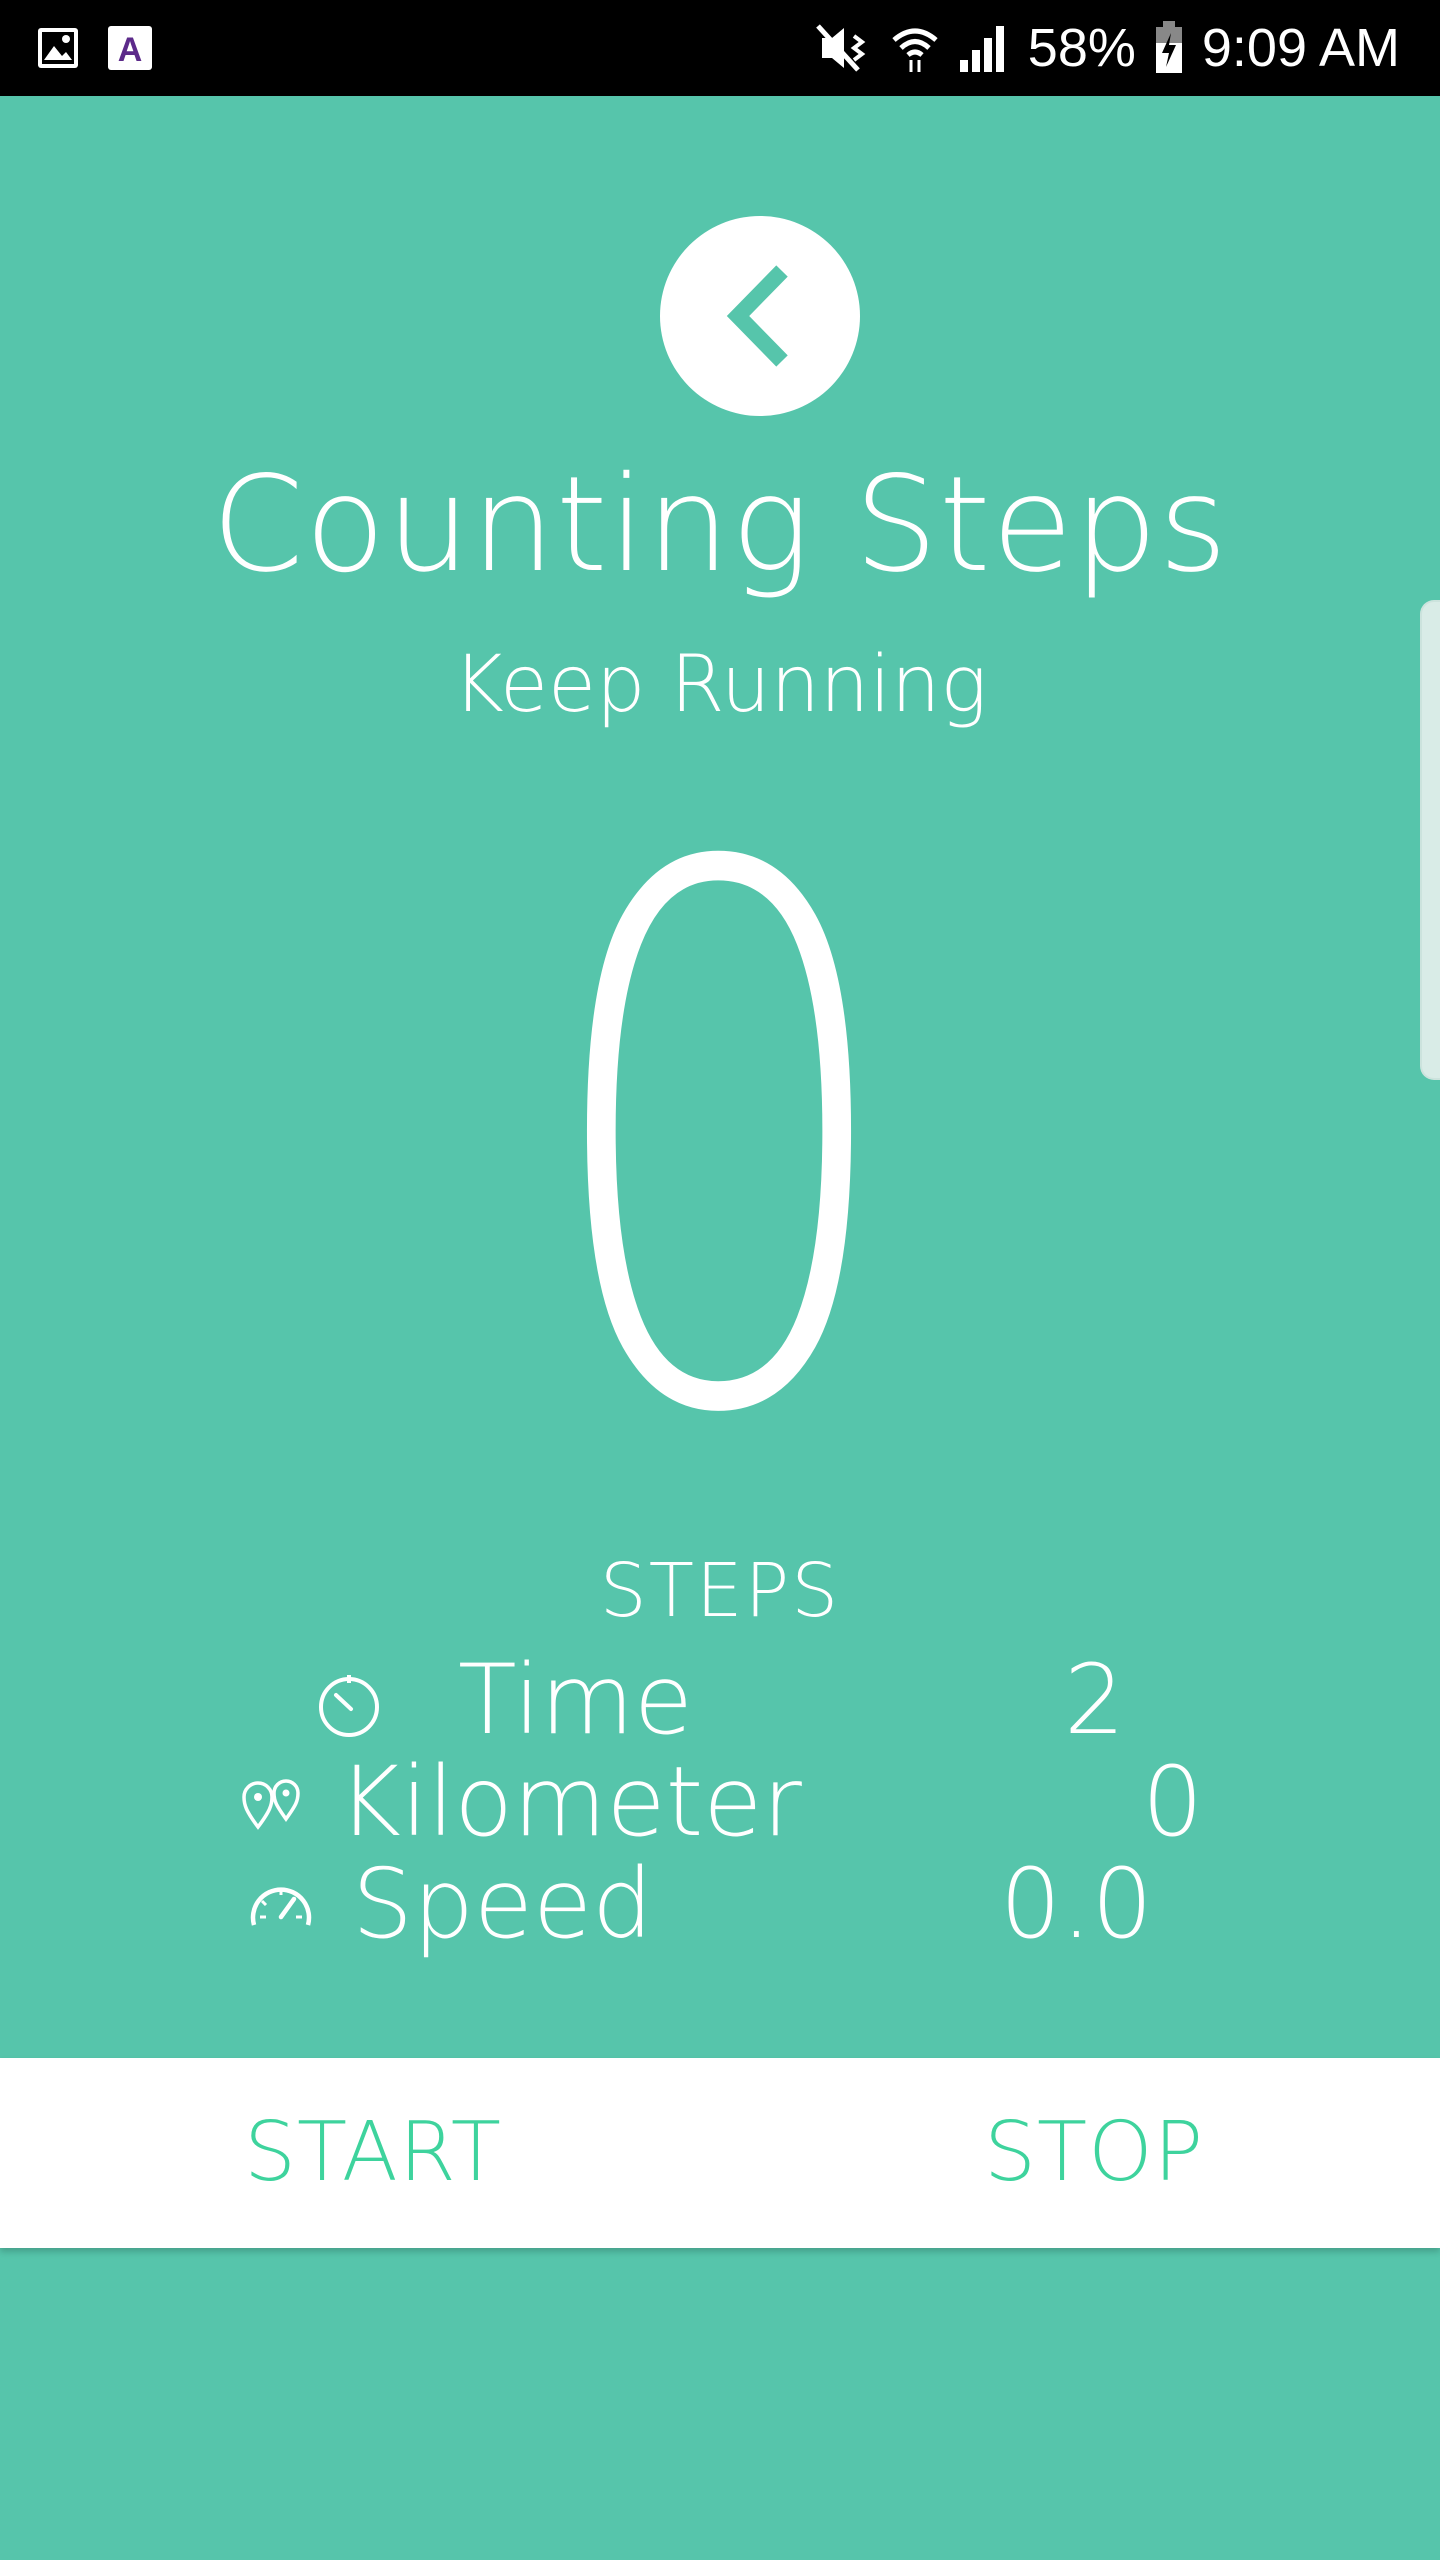 Image resolution: width=1440 pixels, height=2560 pixels. Describe the element at coordinates (570, 1802) in the screenshot. I see `stat-label-kilometer: Kilometer` at that location.